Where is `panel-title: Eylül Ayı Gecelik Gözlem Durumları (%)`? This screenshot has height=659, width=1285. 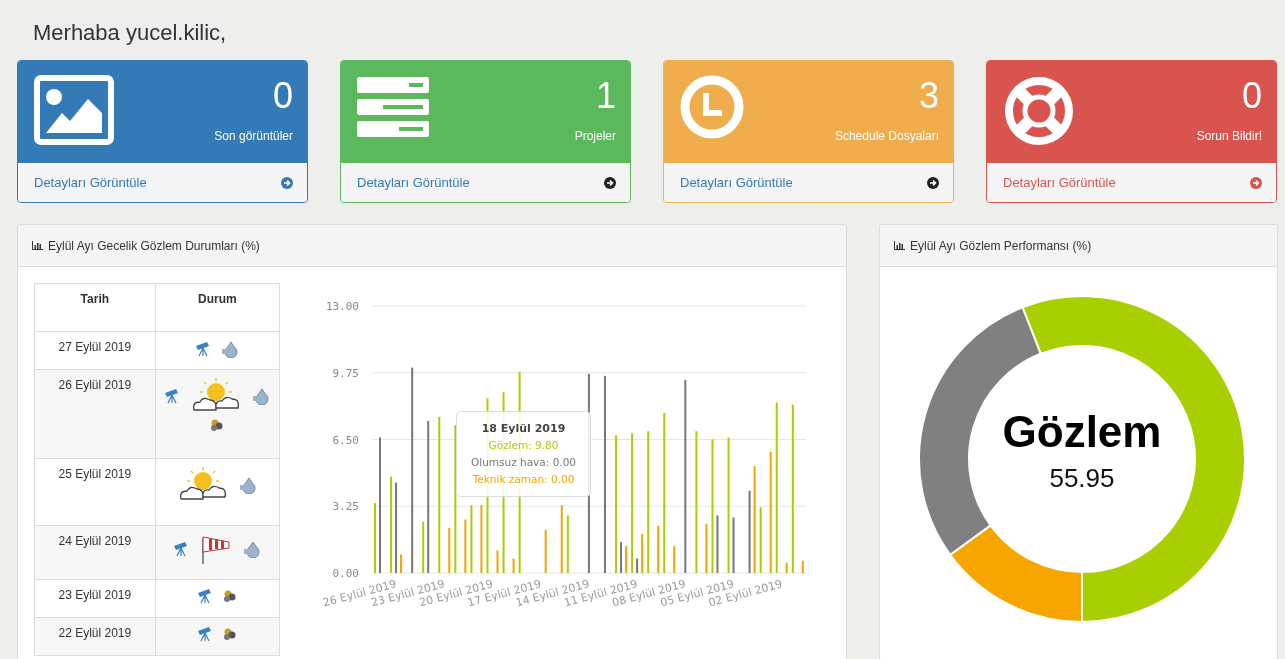 panel-title: Eylül Ayı Gecelik Gözlem Durumları (%) is located at coordinates (154, 245).